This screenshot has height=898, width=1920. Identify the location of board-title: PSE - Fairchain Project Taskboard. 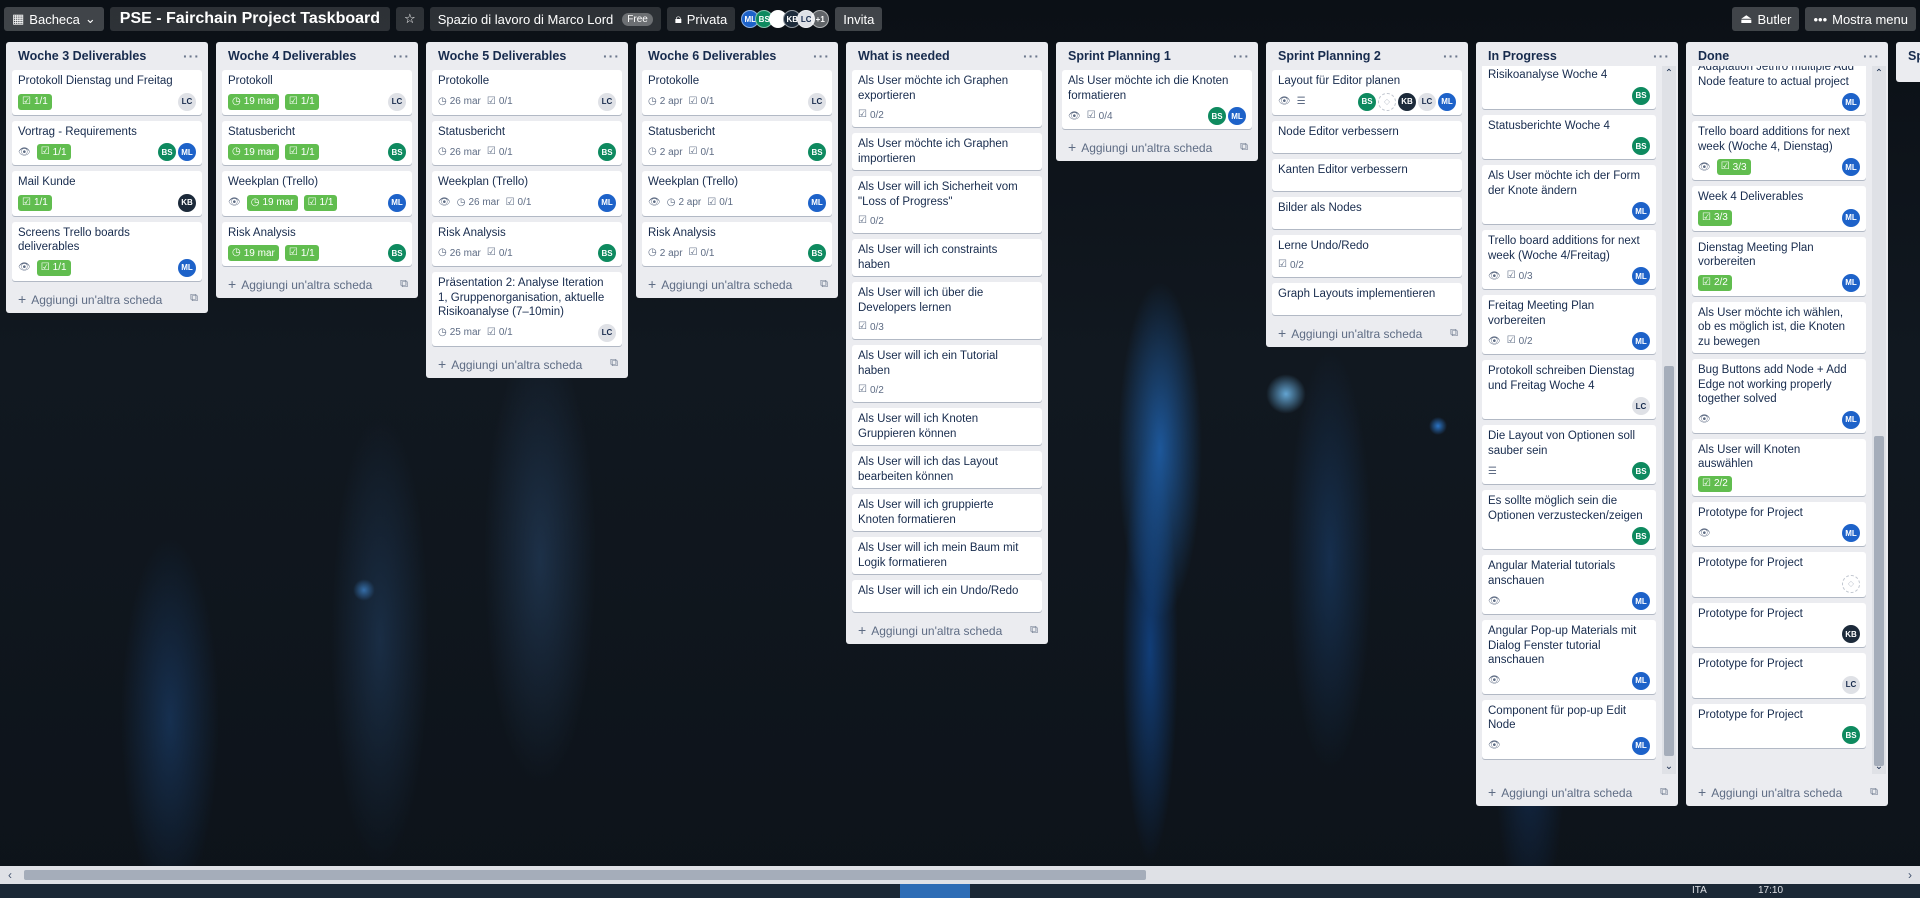
(250, 19).